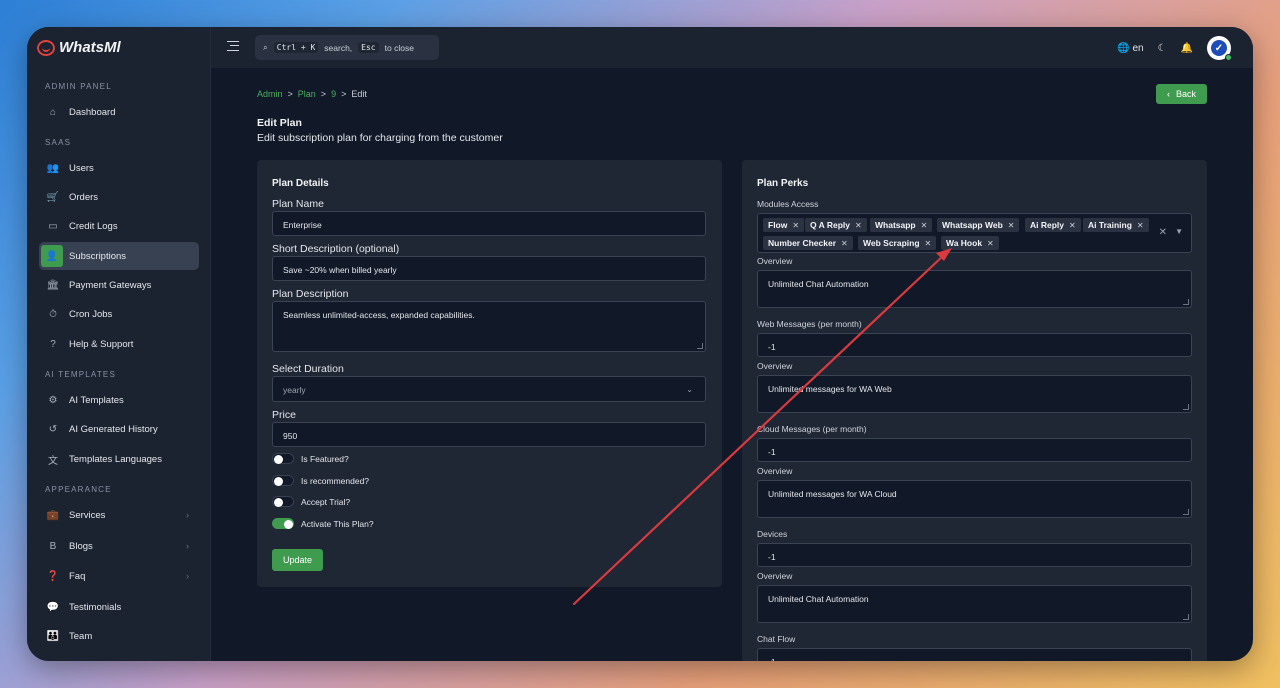 The height and width of the screenshot is (688, 1280). Describe the element at coordinates (1219, 48) in the screenshot. I see `avatar: ✓` at that location.